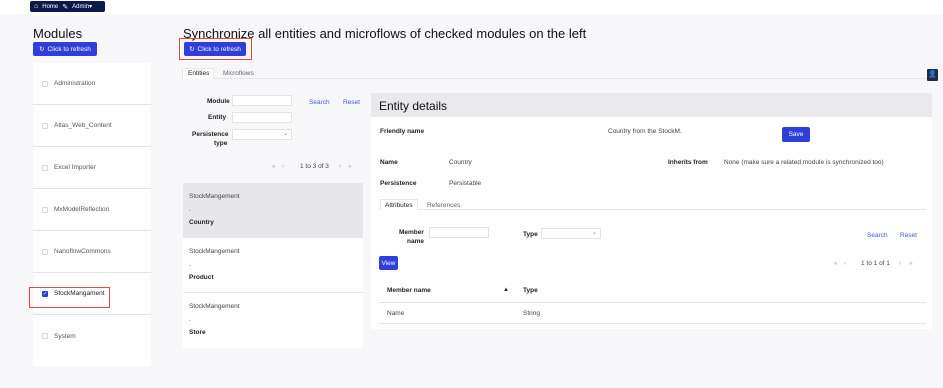 This screenshot has width=943, height=388. What do you see at coordinates (351, 102) in the screenshot?
I see `reset-button: Reset` at bounding box center [351, 102].